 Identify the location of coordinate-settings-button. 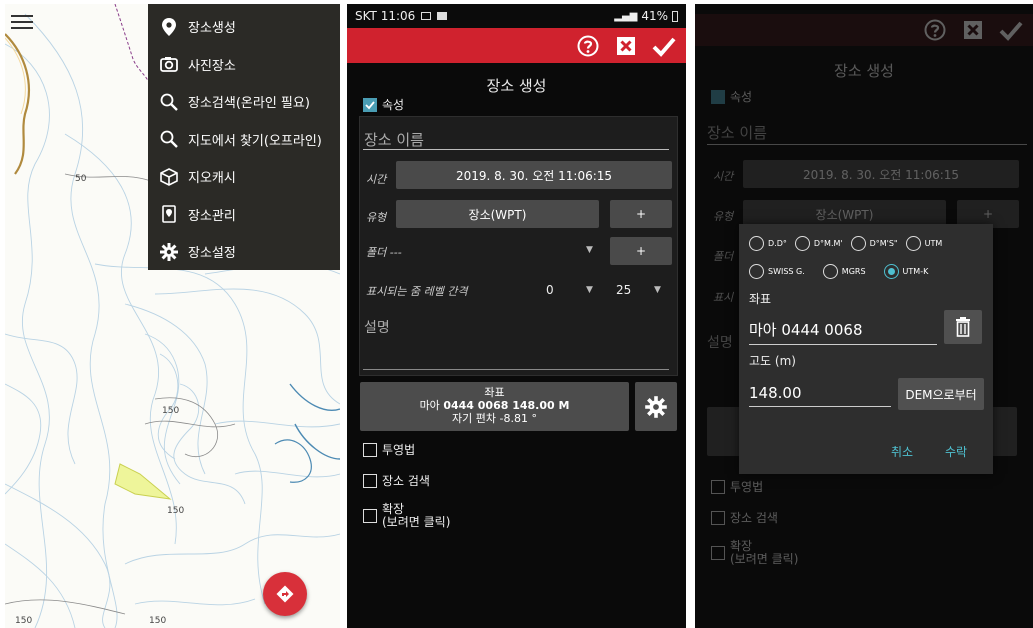
(656, 406).